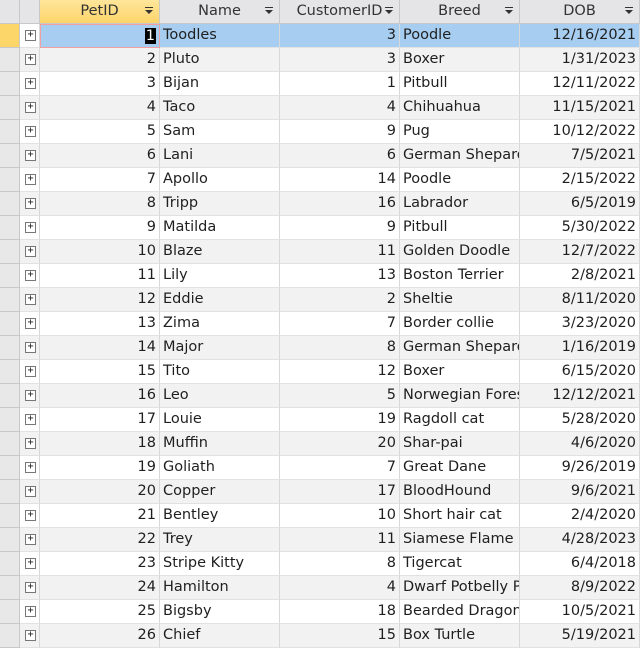  Describe the element at coordinates (580, 60) in the screenshot. I see `cell-dob: 1/31/2023` at that location.